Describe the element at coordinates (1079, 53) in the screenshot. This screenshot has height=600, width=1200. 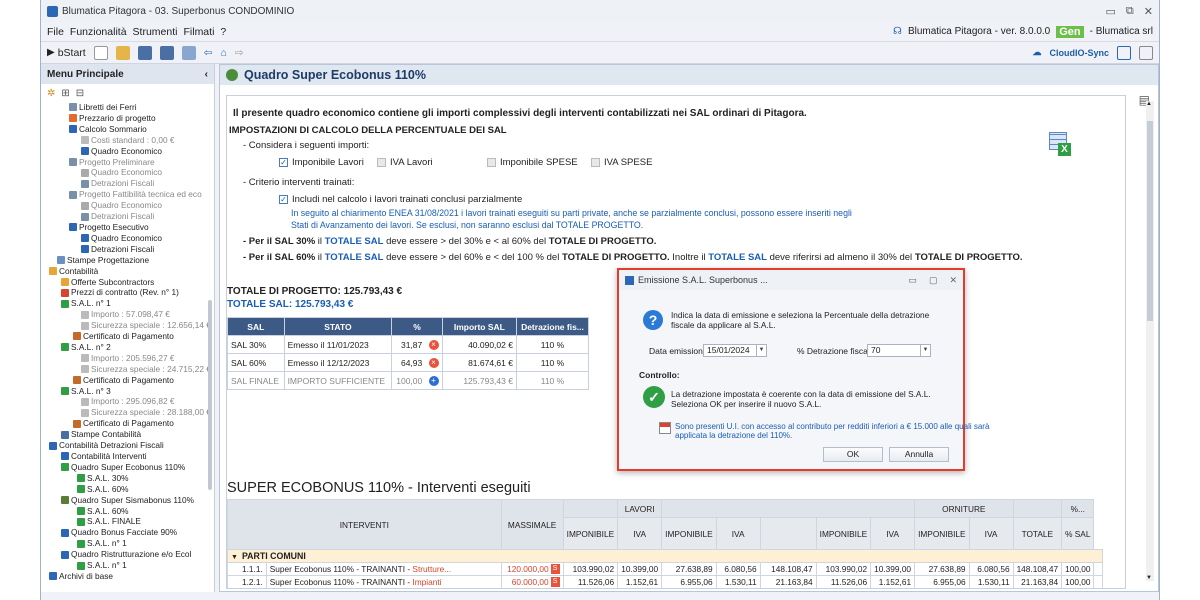
I see `cloud-sync-button: CloudIO-Sync` at that location.